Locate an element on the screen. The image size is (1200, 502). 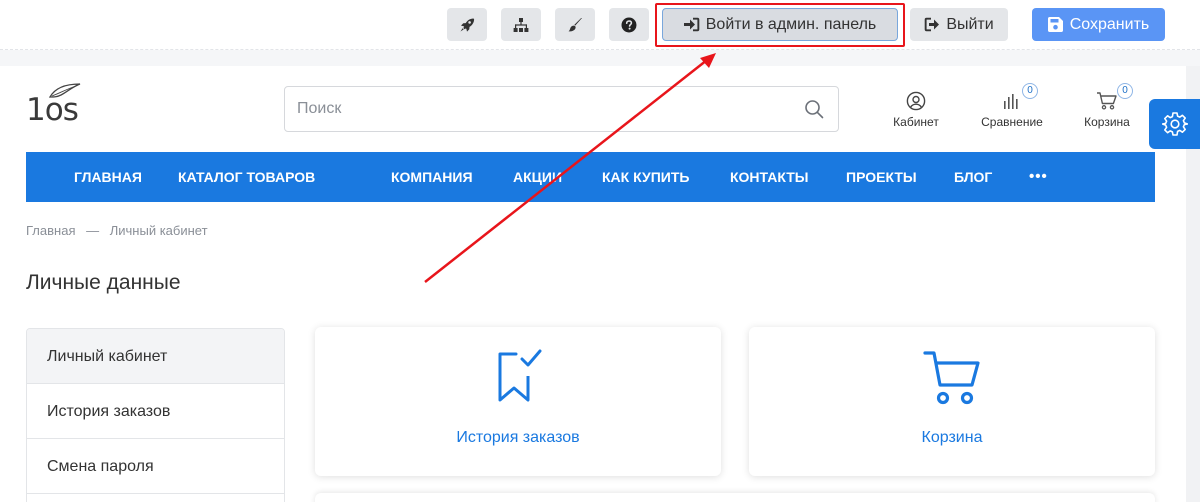
sitemap-button is located at coordinates (521, 24).